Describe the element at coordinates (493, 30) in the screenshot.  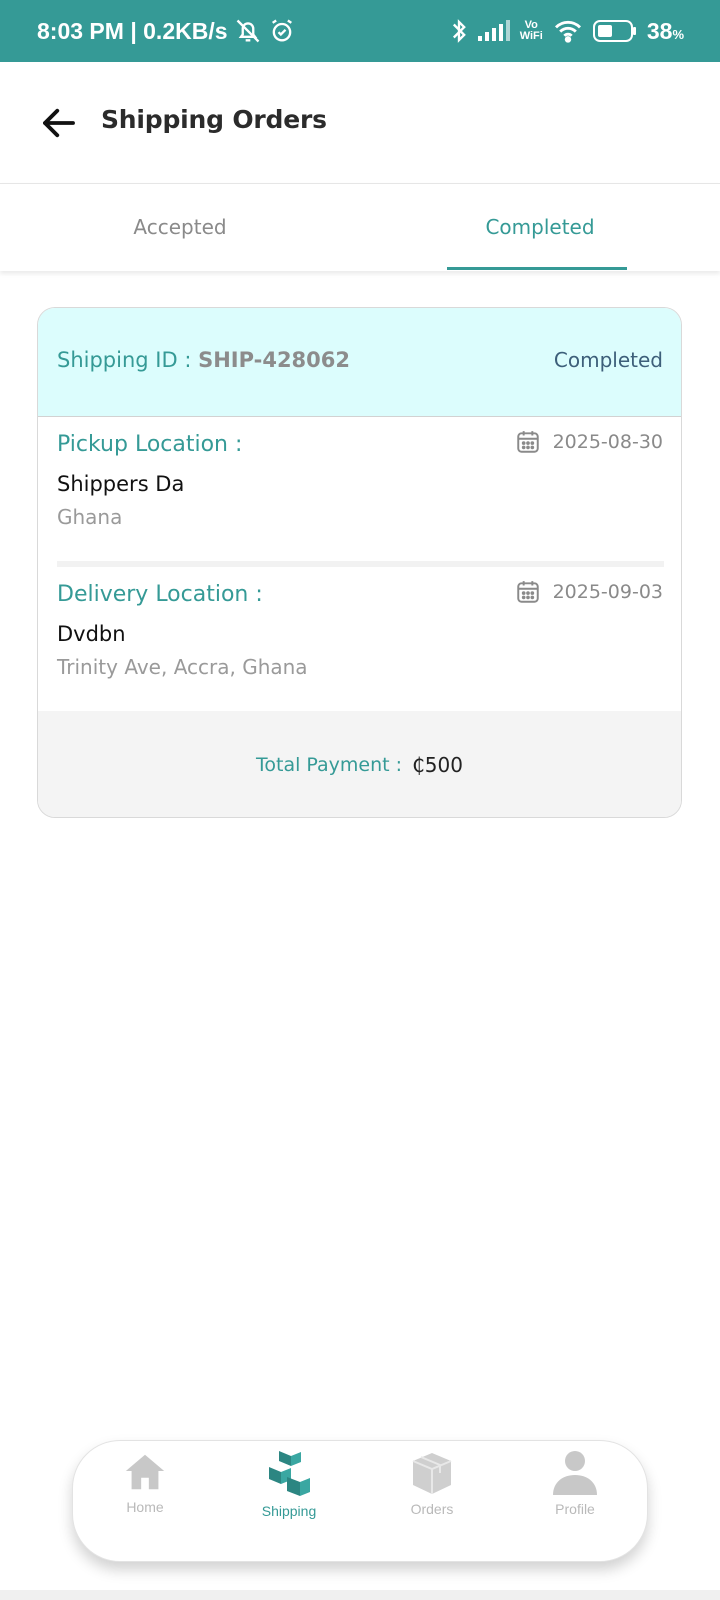
I see `signal-icon` at that location.